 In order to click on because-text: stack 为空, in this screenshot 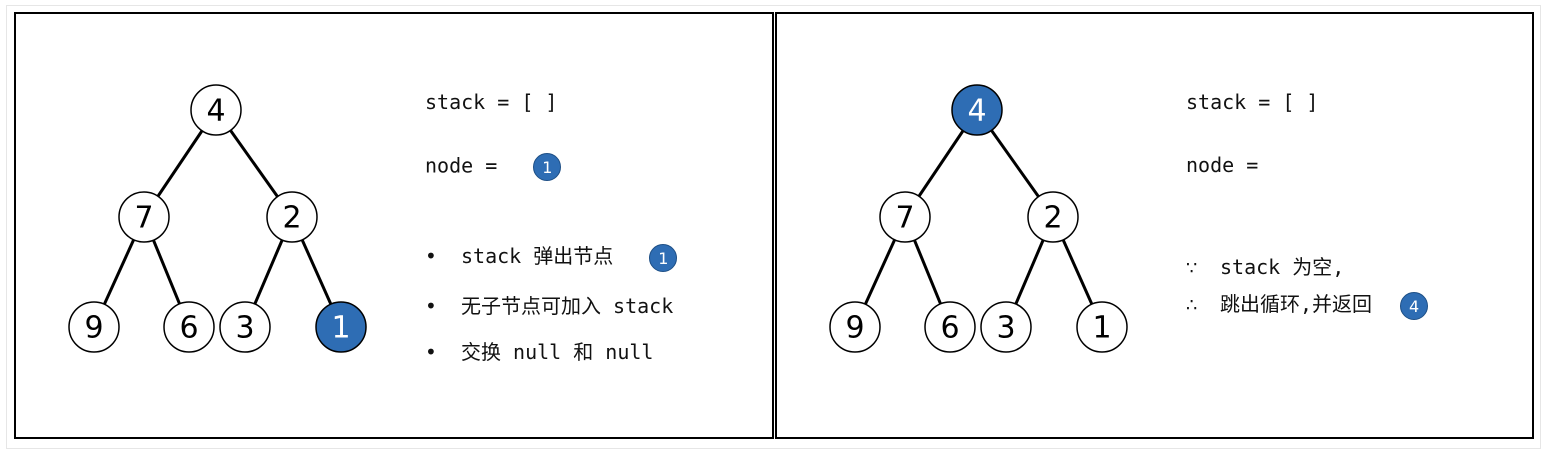, I will do `click(1282, 267)`.